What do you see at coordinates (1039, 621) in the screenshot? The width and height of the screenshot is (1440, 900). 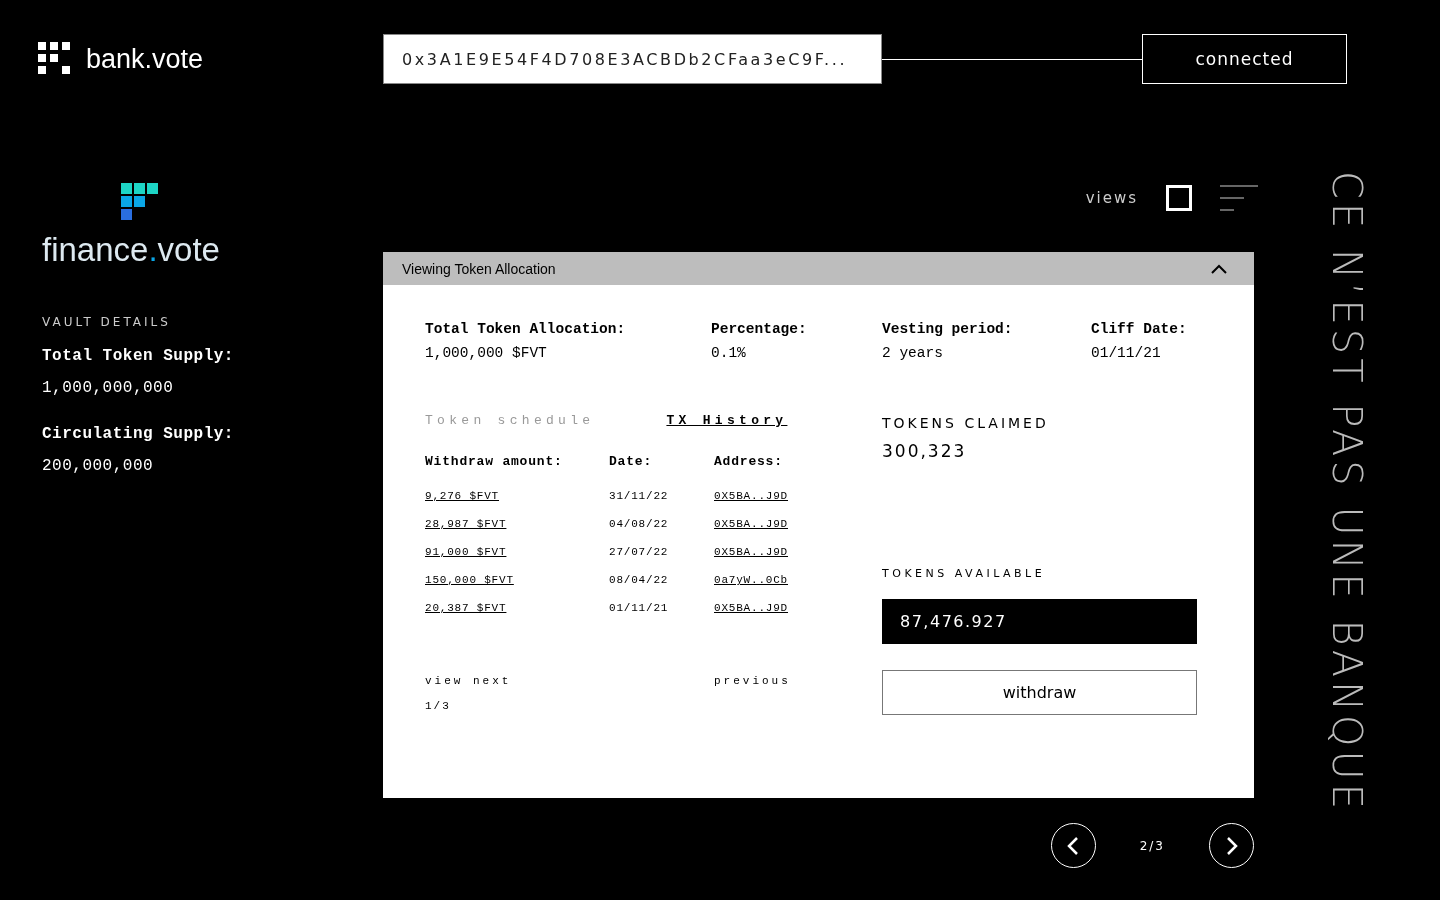 I see `available-value: 87,476.927` at bounding box center [1039, 621].